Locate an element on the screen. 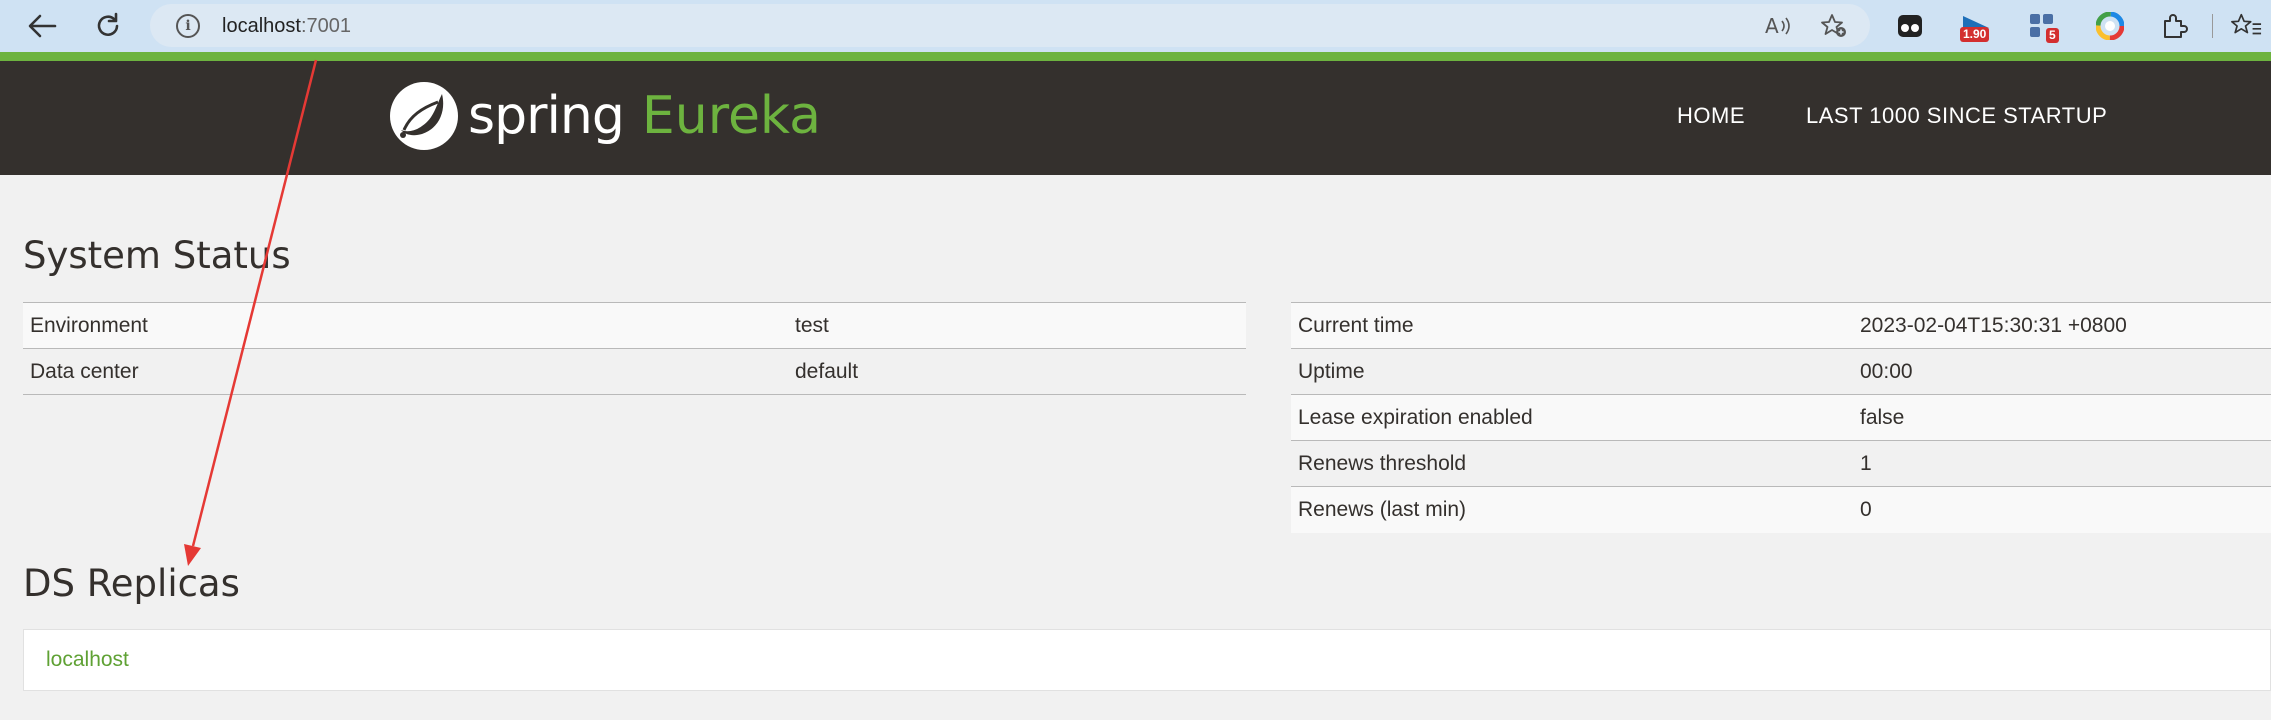  back-arrow-icon is located at coordinates (42, 26).